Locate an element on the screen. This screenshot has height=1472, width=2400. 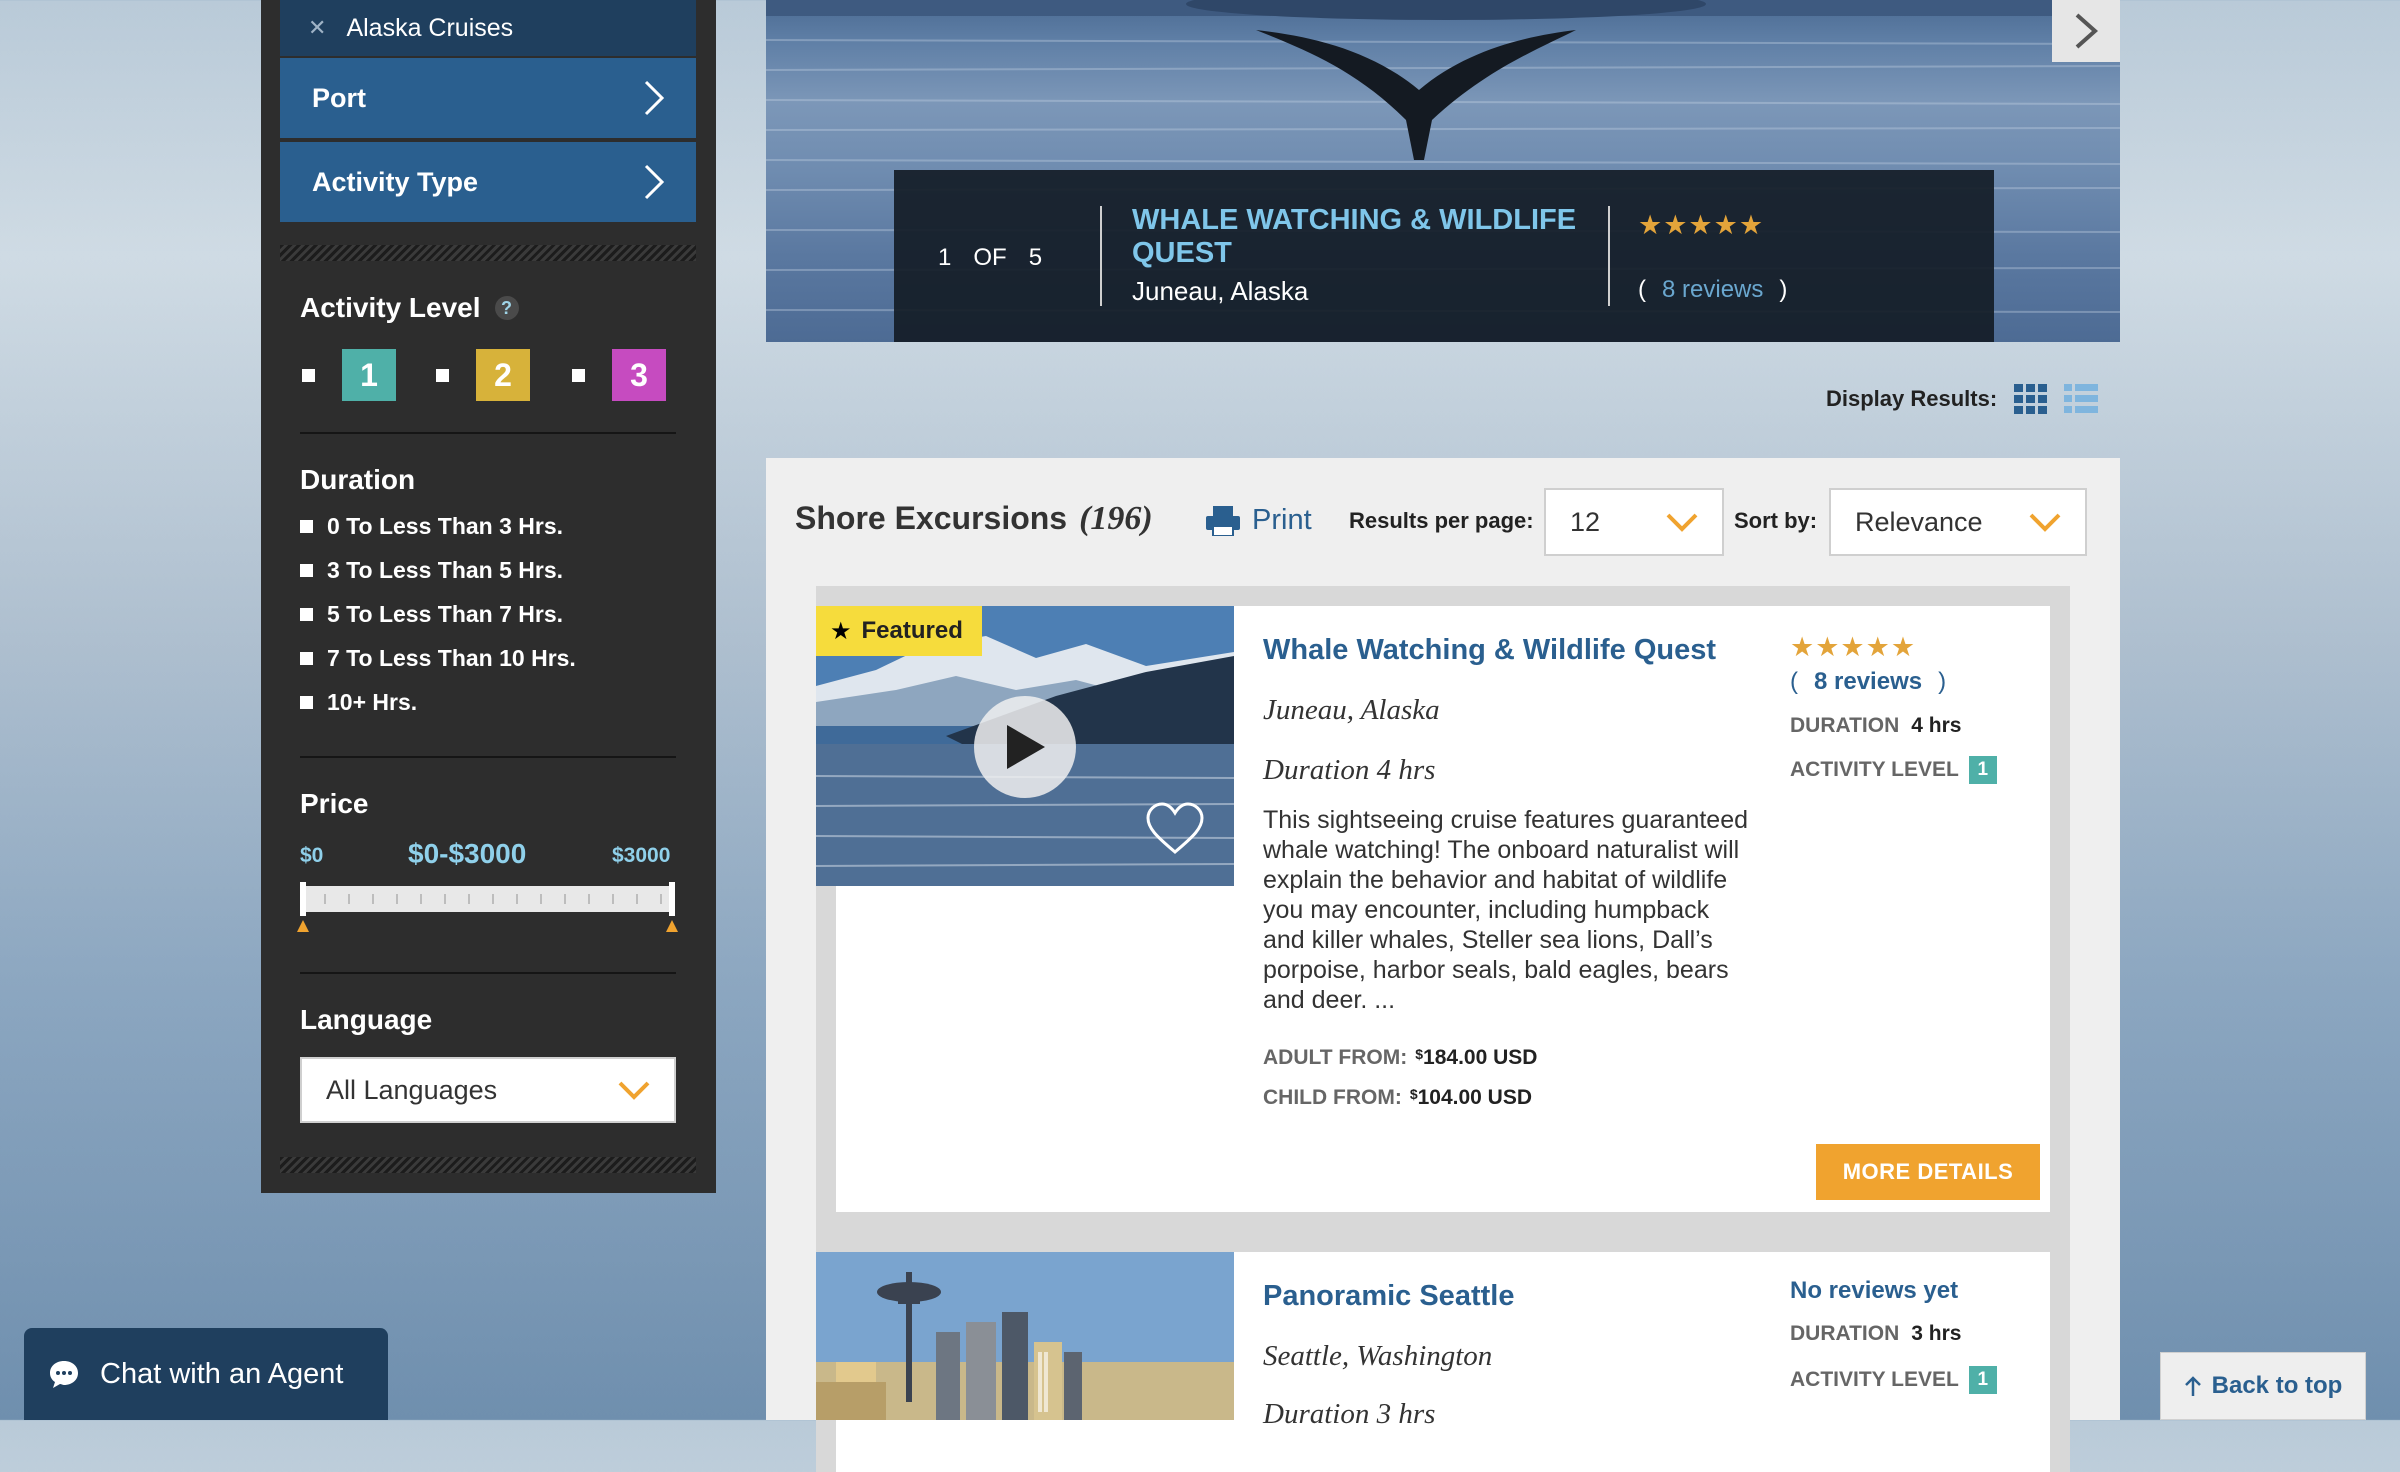
printer-icon is located at coordinates (1223, 520).